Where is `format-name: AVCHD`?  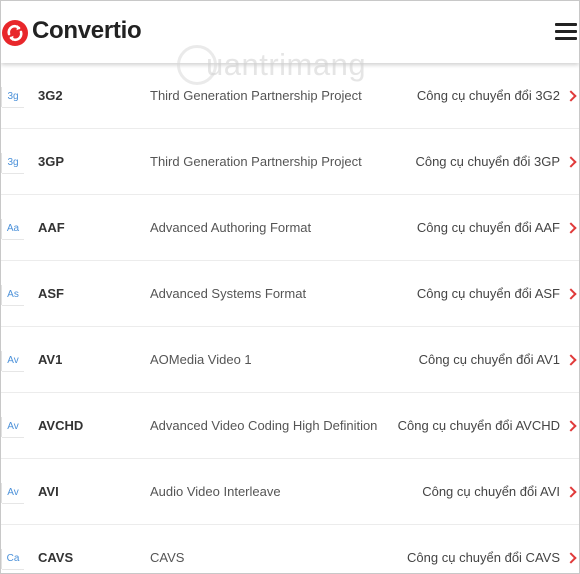
format-name: AVCHD is located at coordinates (60, 425).